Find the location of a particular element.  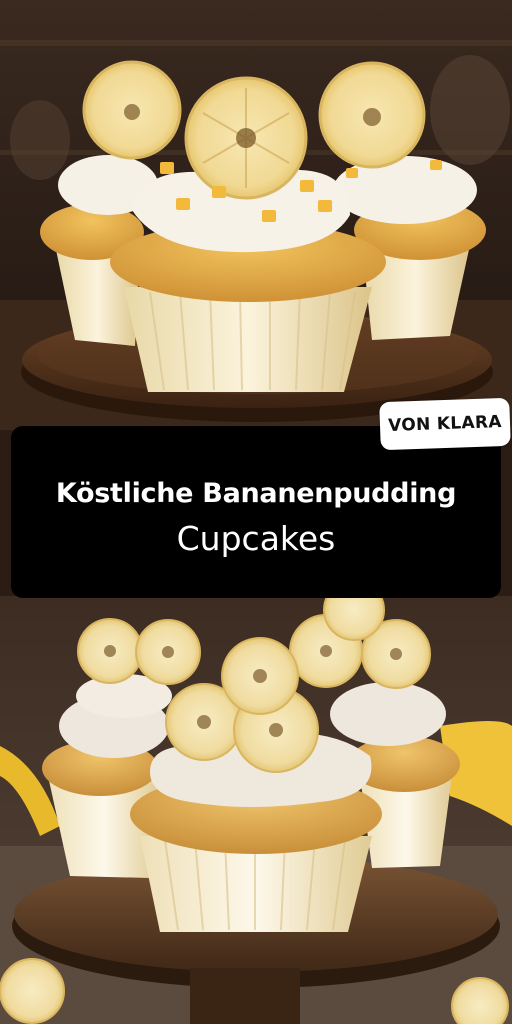

recipe-title: Köstliche Bananenpudding is located at coordinates (256, 493).